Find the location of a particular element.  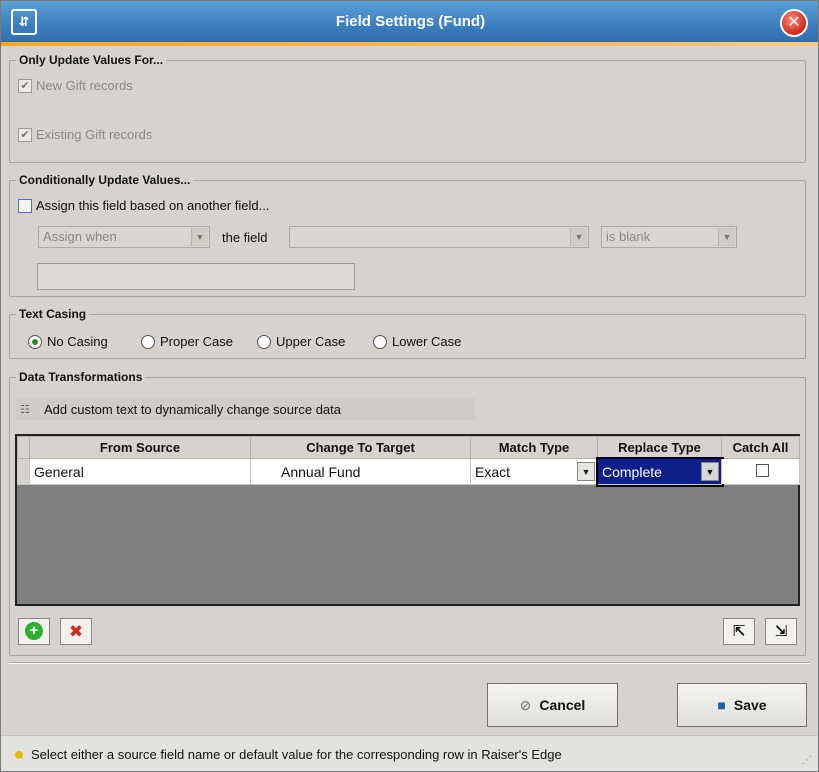

delete-row-button: ✖ is located at coordinates (76, 631).